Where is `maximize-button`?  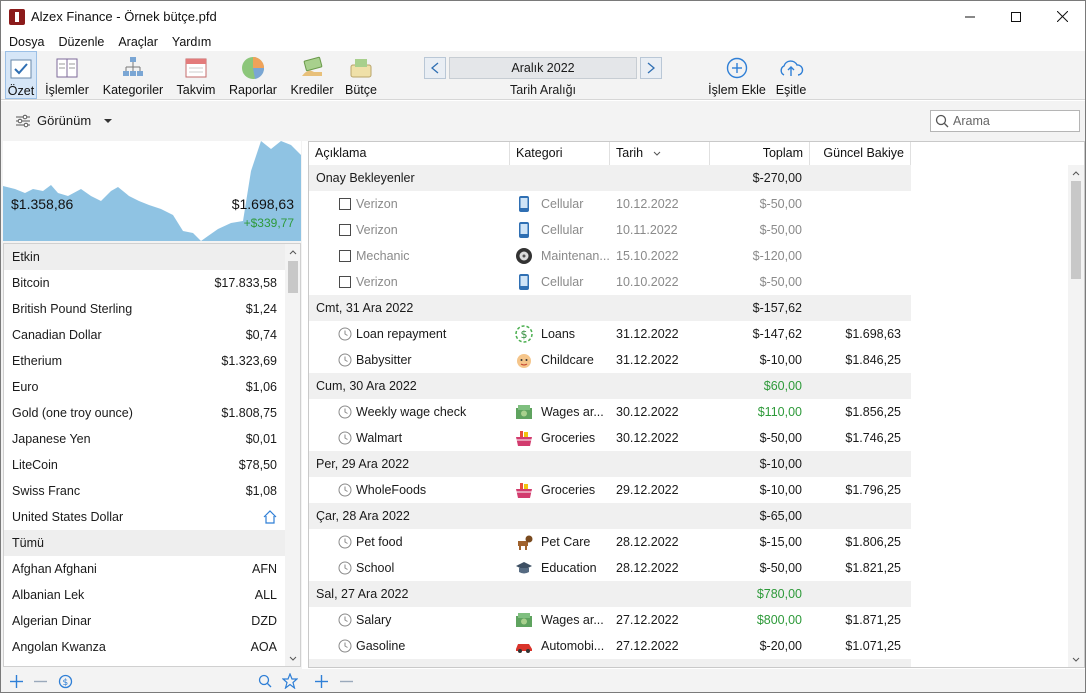 maximize-button is located at coordinates (1016, 16).